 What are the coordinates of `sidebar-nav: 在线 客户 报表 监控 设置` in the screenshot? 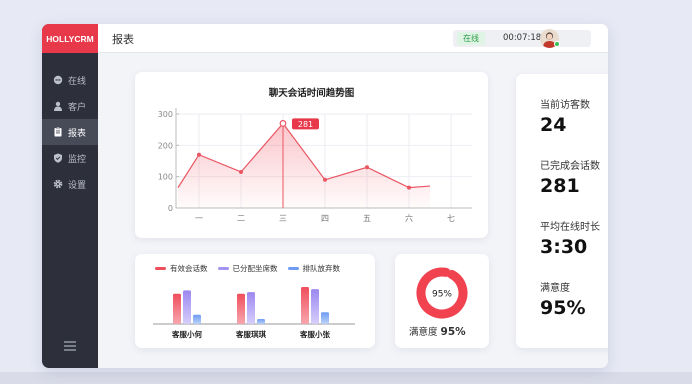 It's located at (70, 132).